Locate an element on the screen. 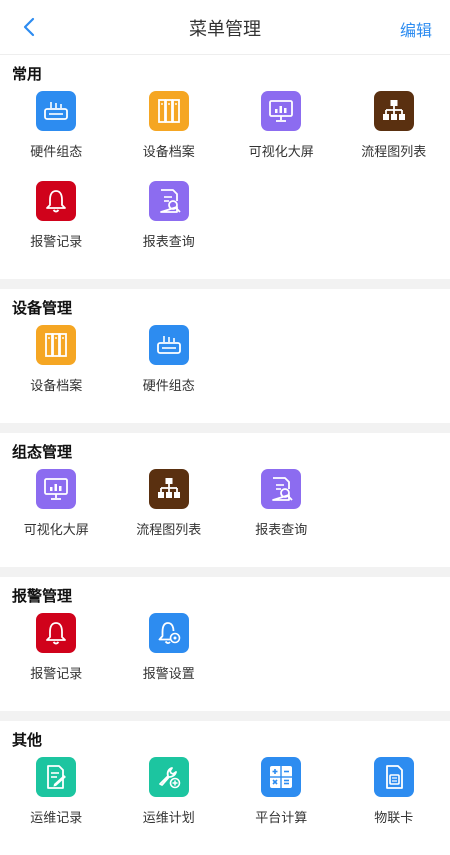 The height and width of the screenshot is (855, 450). maintenance-record-icon is located at coordinates (56, 777).